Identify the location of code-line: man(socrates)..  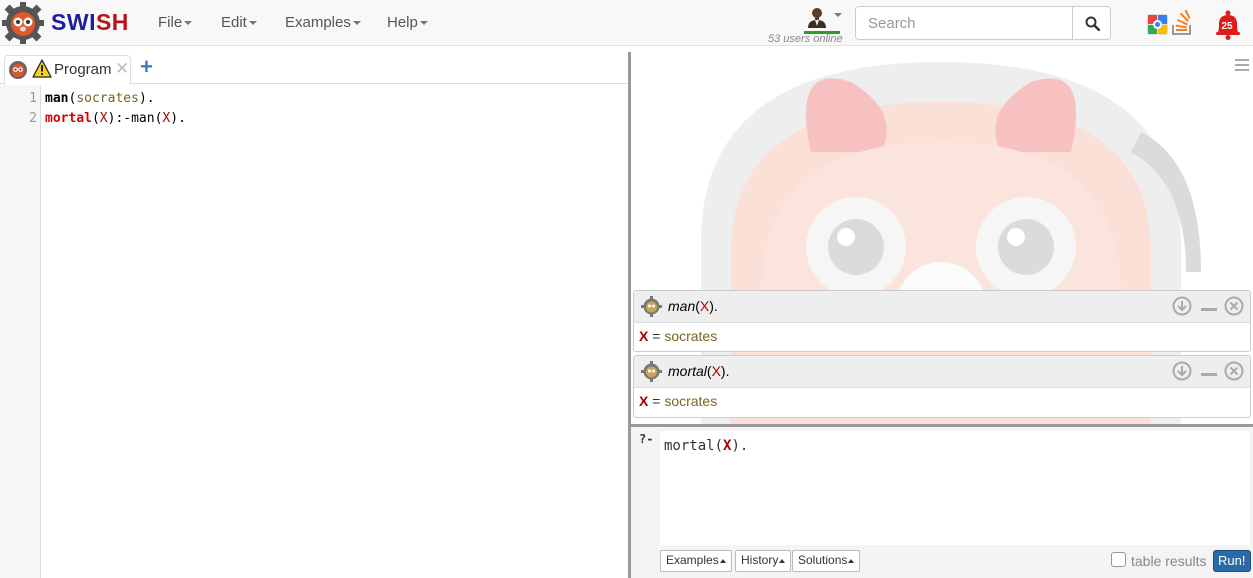
(100, 98).